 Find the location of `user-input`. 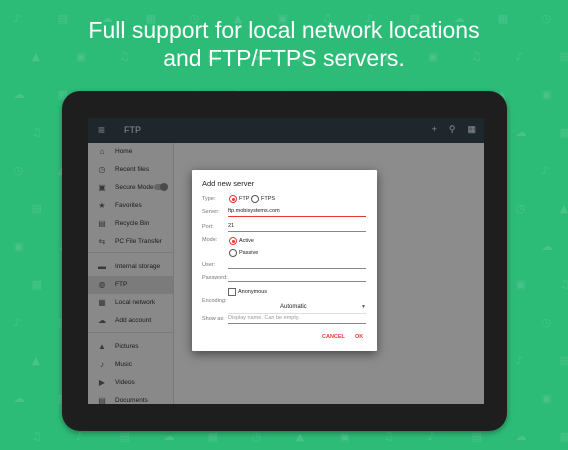

user-input is located at coordinates (297, 264).